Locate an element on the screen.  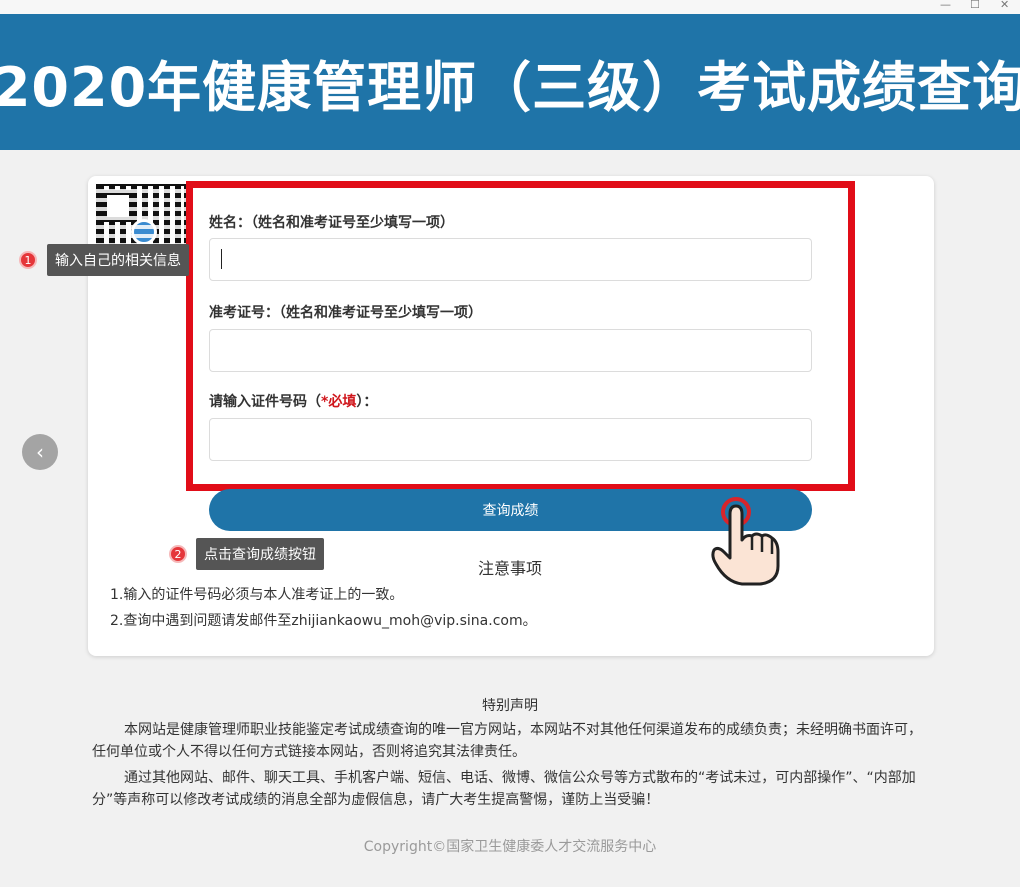
window-titlebar: — ☐ ✕ is located at coordinates (510, 7).